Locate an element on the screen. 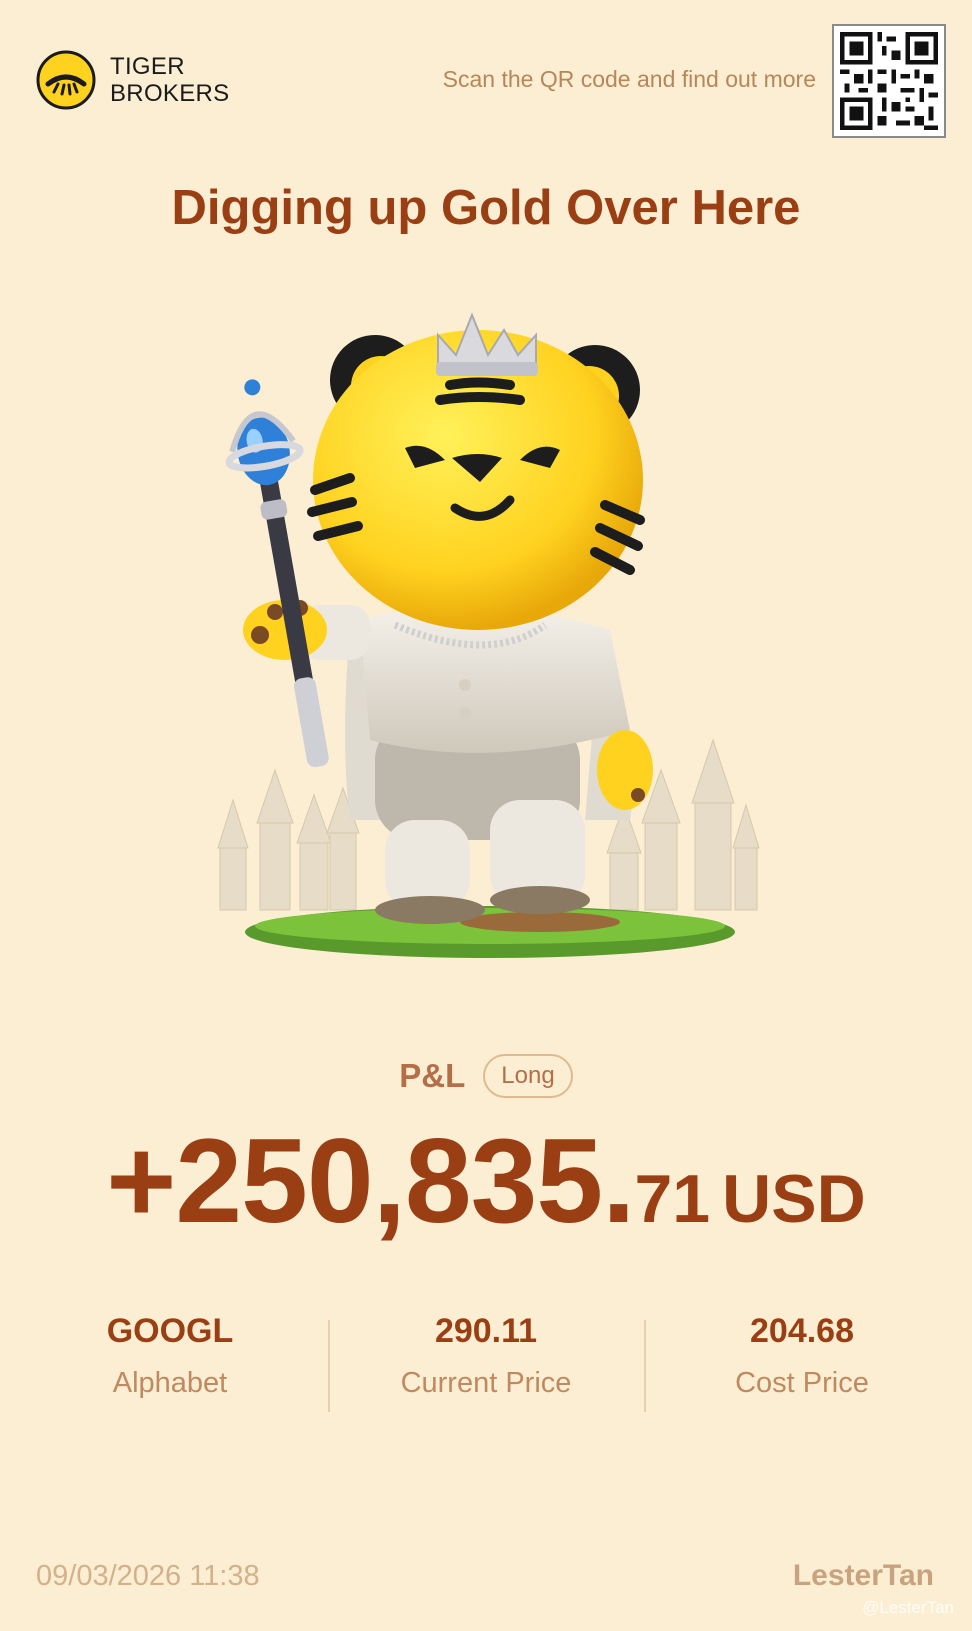 This screenshot has width=972, height=1631. pnl-amount: +250,835.71 USD is located at coordinates (486, 1181).